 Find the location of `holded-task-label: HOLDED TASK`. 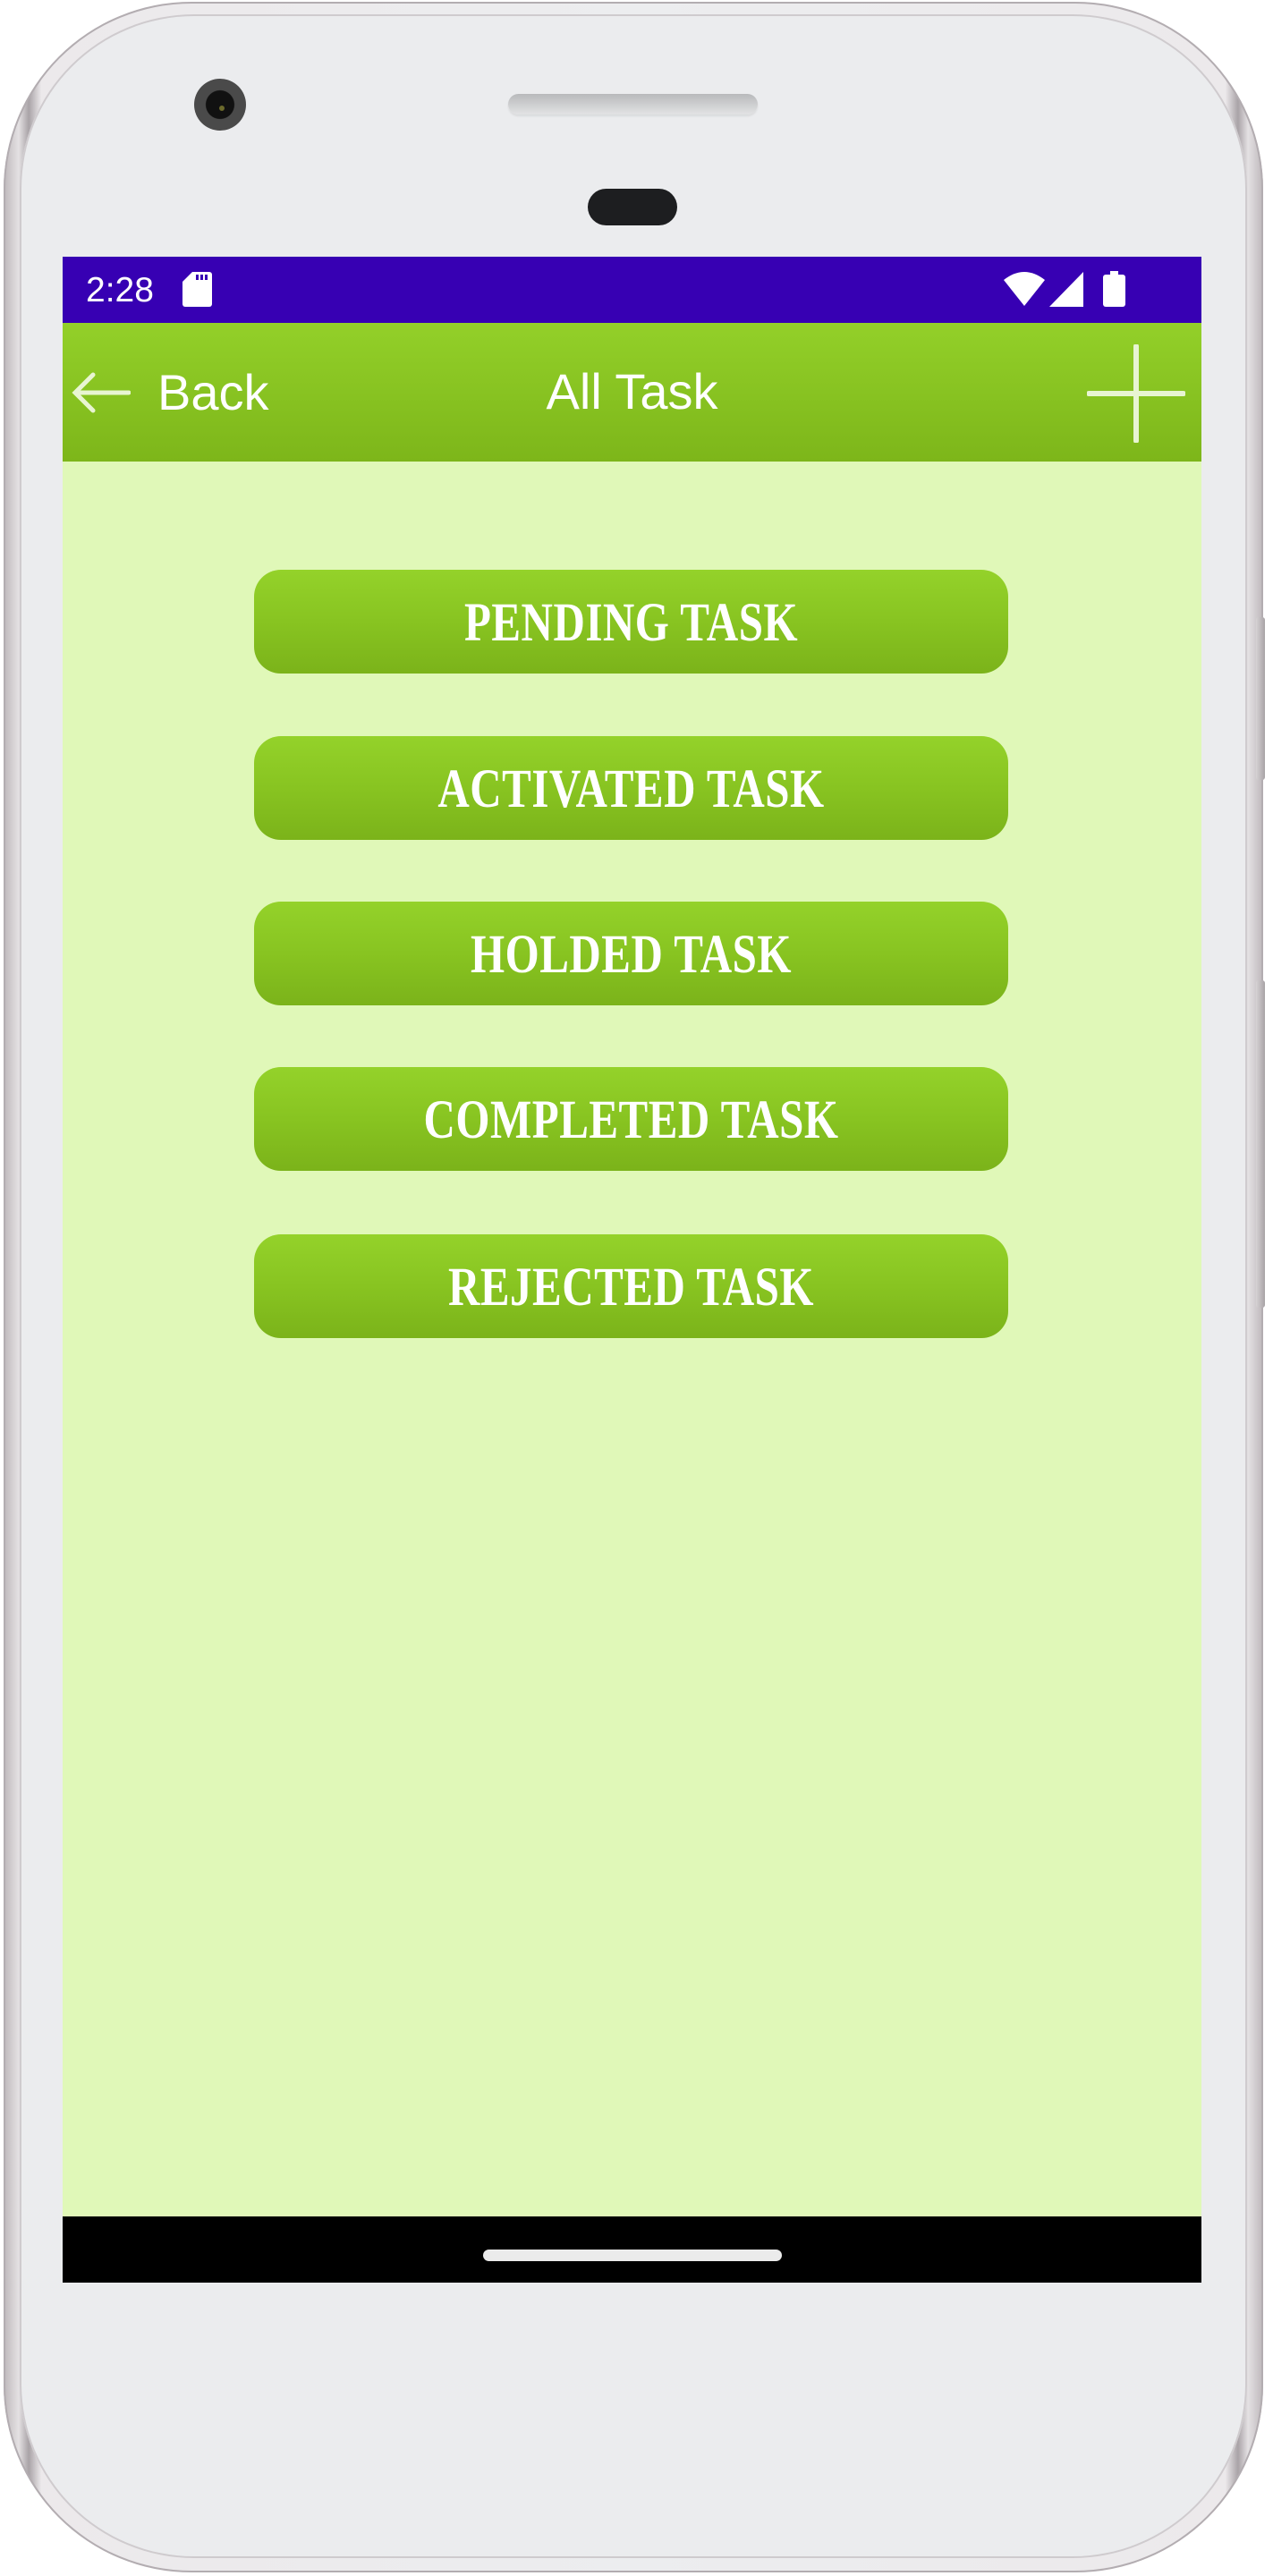

holded-task-label: HOLDED TASK is located at coordinates (631, 953).